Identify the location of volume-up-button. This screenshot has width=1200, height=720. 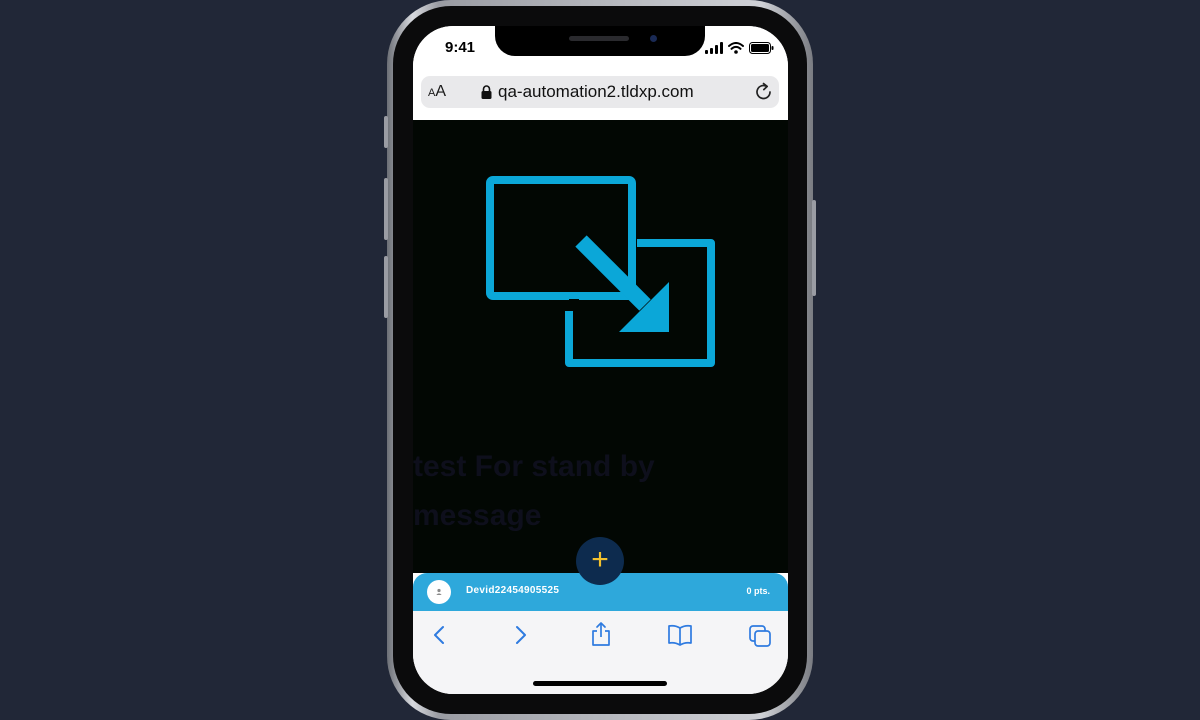
(386, 209).